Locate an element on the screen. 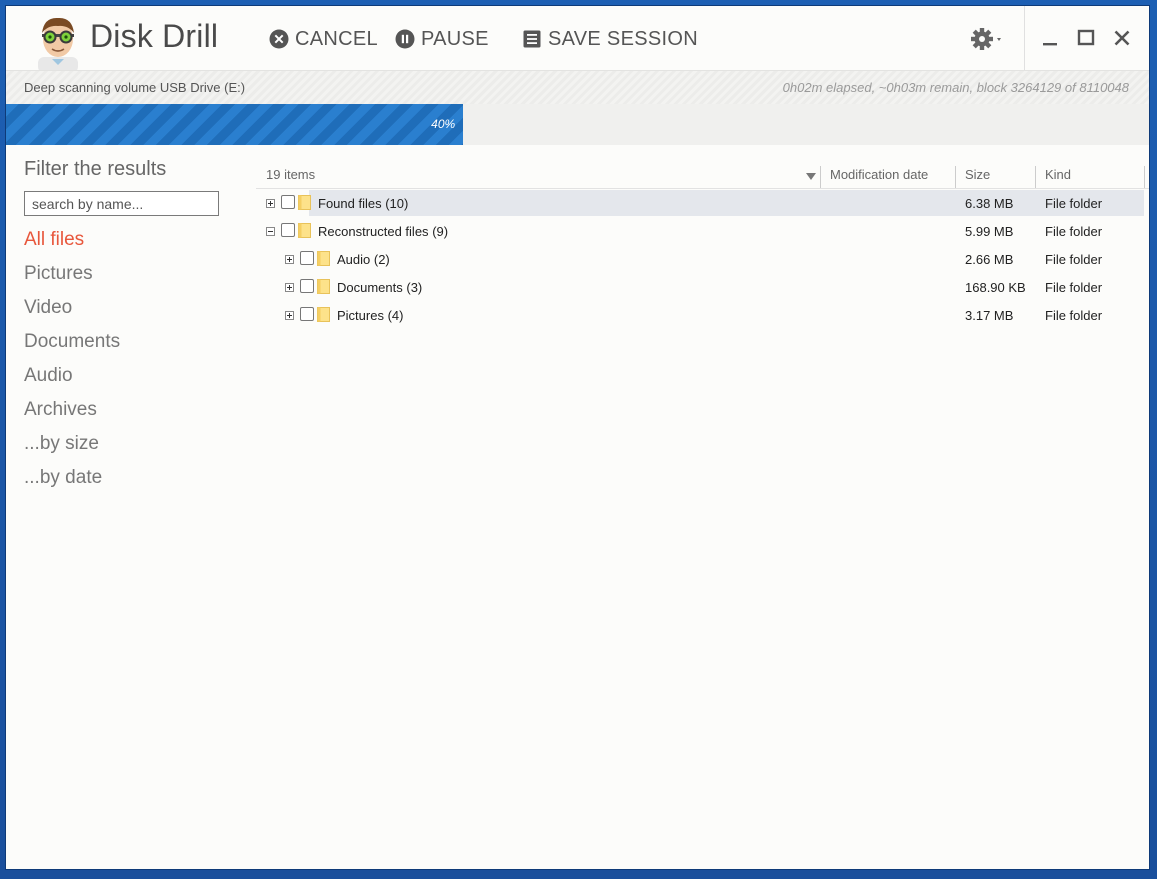  row-name: Reconstructed files (9) is located at coordinates (383, 231).